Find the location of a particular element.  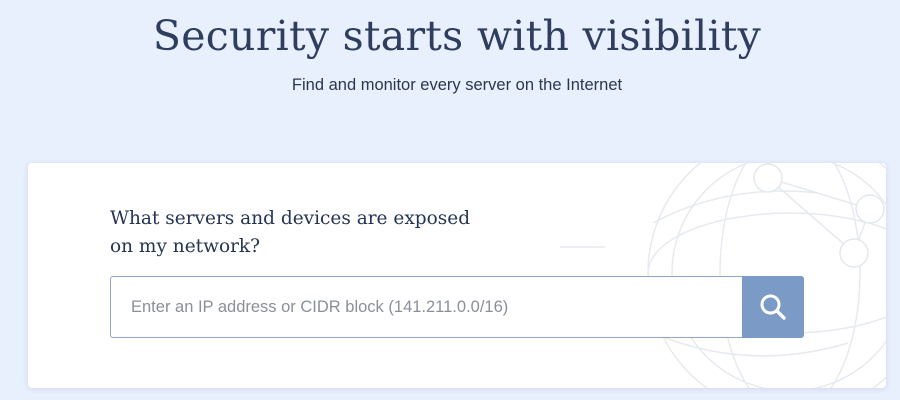

search-button is located at coordinates (773, 307).